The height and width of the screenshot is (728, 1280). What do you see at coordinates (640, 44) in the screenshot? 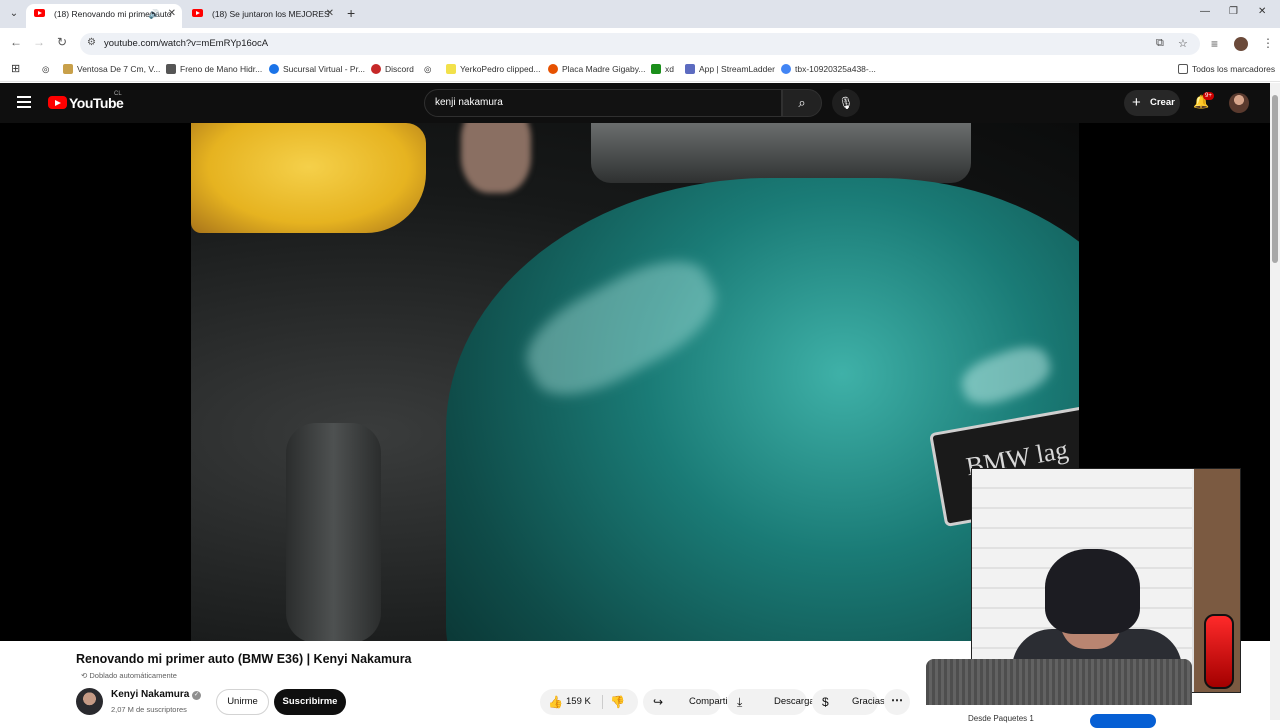
I see `address-bar: ⚙ youtube.com/watch?v=mEmRYp16ocA ⧉ ☆` at bounding box center [640, 44].